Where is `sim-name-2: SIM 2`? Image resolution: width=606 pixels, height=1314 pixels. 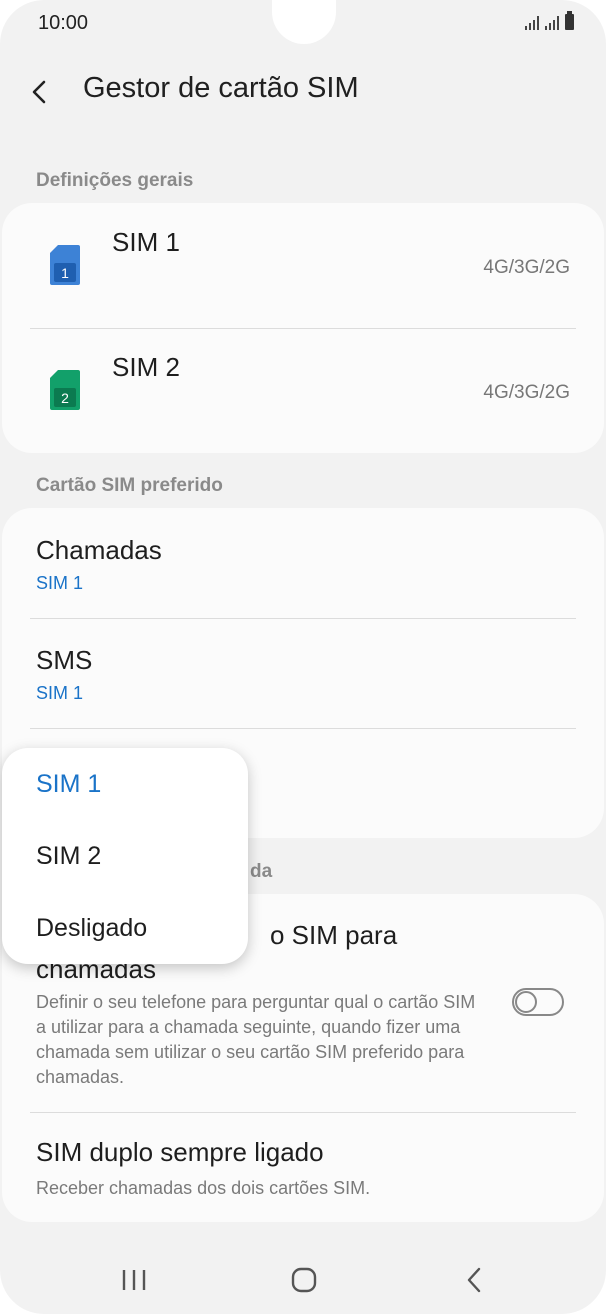 sim-name-2: SIM 2 is located at coordinates (146, 367).